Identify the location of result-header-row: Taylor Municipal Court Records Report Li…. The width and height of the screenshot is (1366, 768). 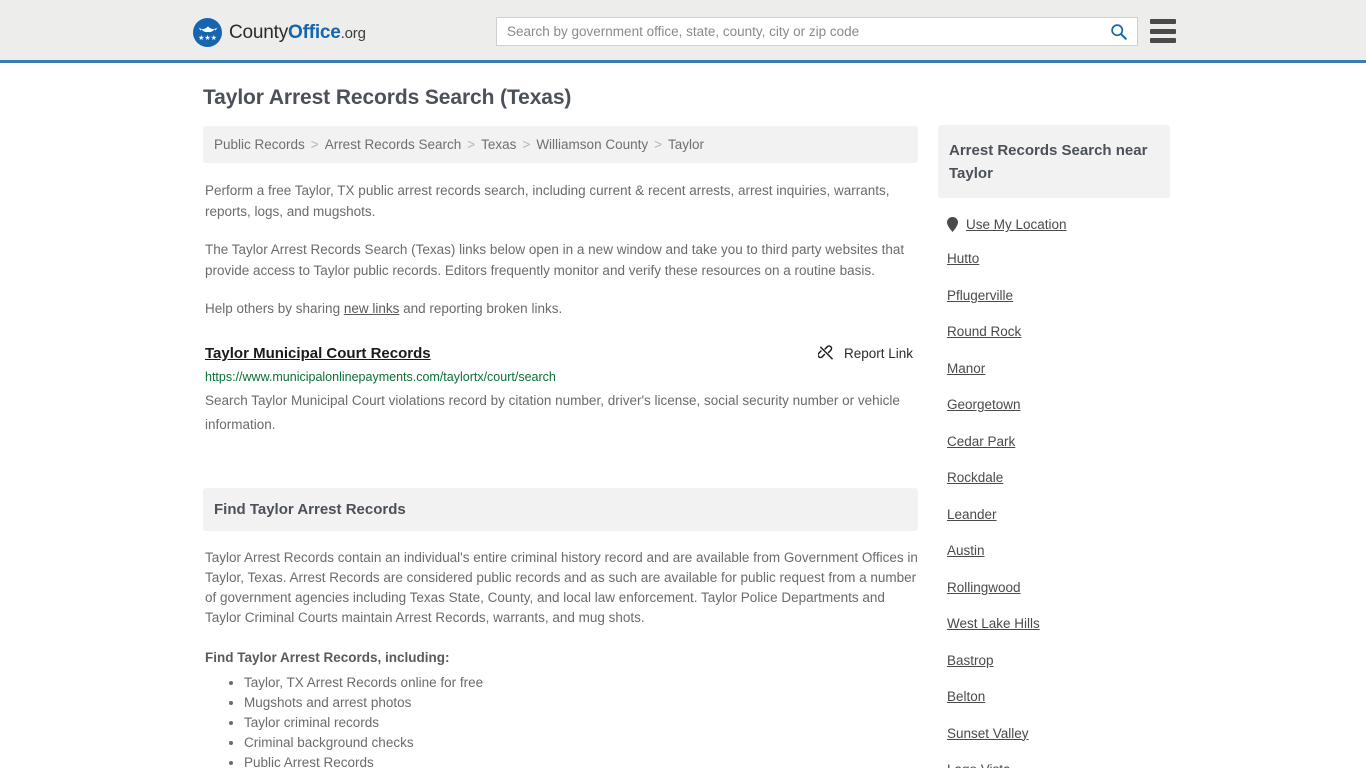
(561, 353).